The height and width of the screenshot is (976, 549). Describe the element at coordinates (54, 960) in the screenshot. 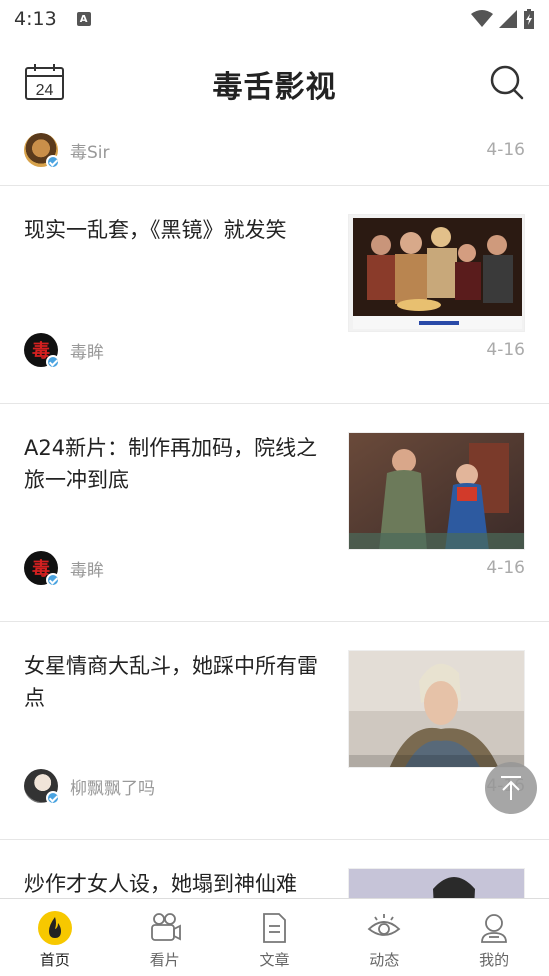

I see `nav-label: 首页` at that location.